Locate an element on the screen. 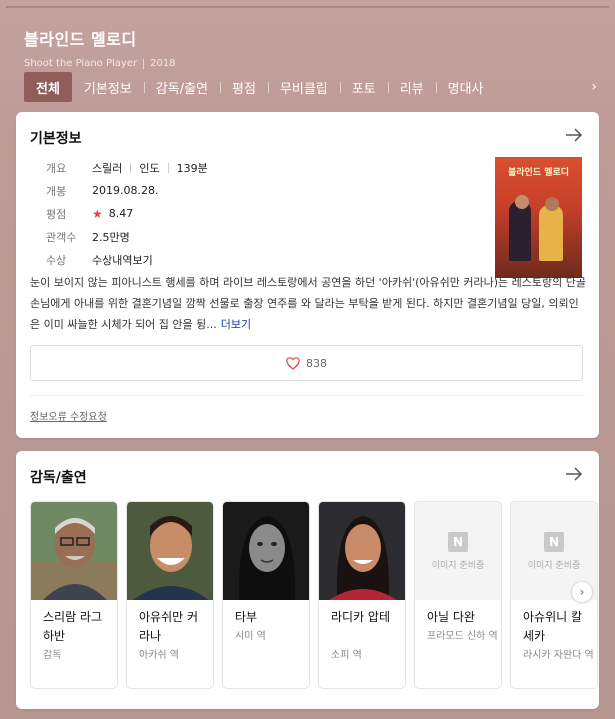 This screenshot has width=615, height=719. person-name: 아슈위니 칼세카 is located at coordinates (553, 626).